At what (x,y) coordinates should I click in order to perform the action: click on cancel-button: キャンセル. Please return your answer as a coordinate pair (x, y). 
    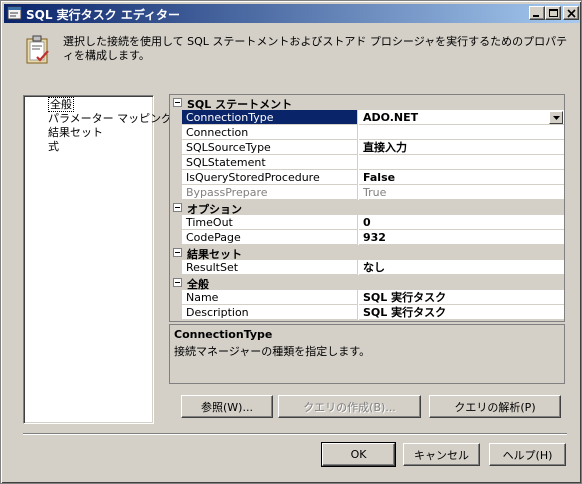
    Looking at the image, I should click on (441, 454).